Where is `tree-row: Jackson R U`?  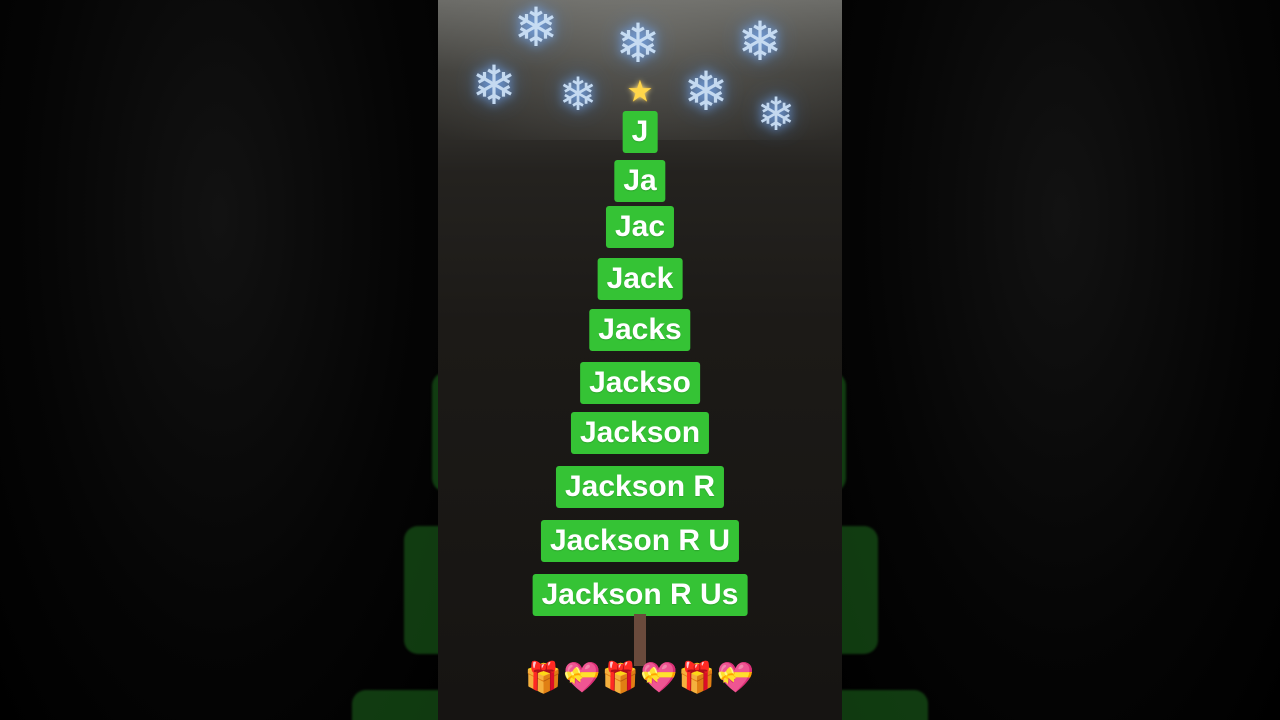
tree-row: Jackson R U is located at coordinates (640, 541).